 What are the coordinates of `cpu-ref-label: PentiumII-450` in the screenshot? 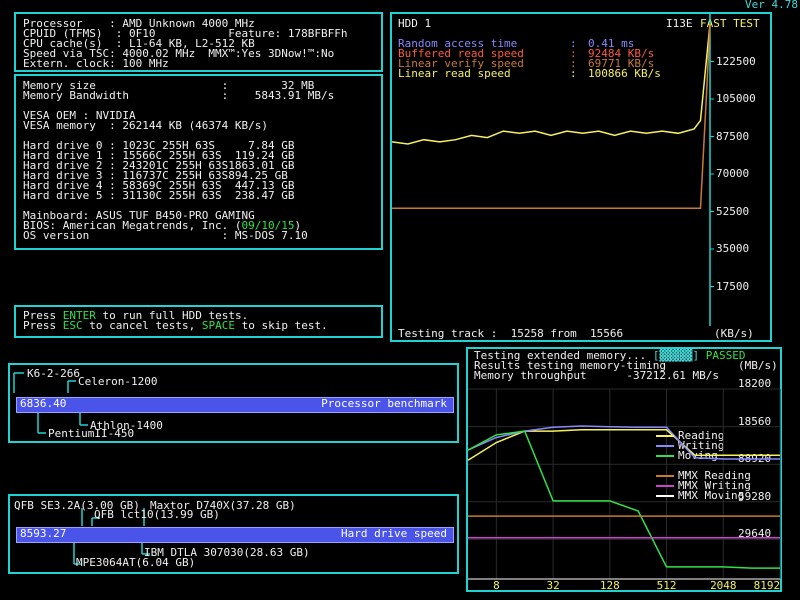 It's located at (91, 433).